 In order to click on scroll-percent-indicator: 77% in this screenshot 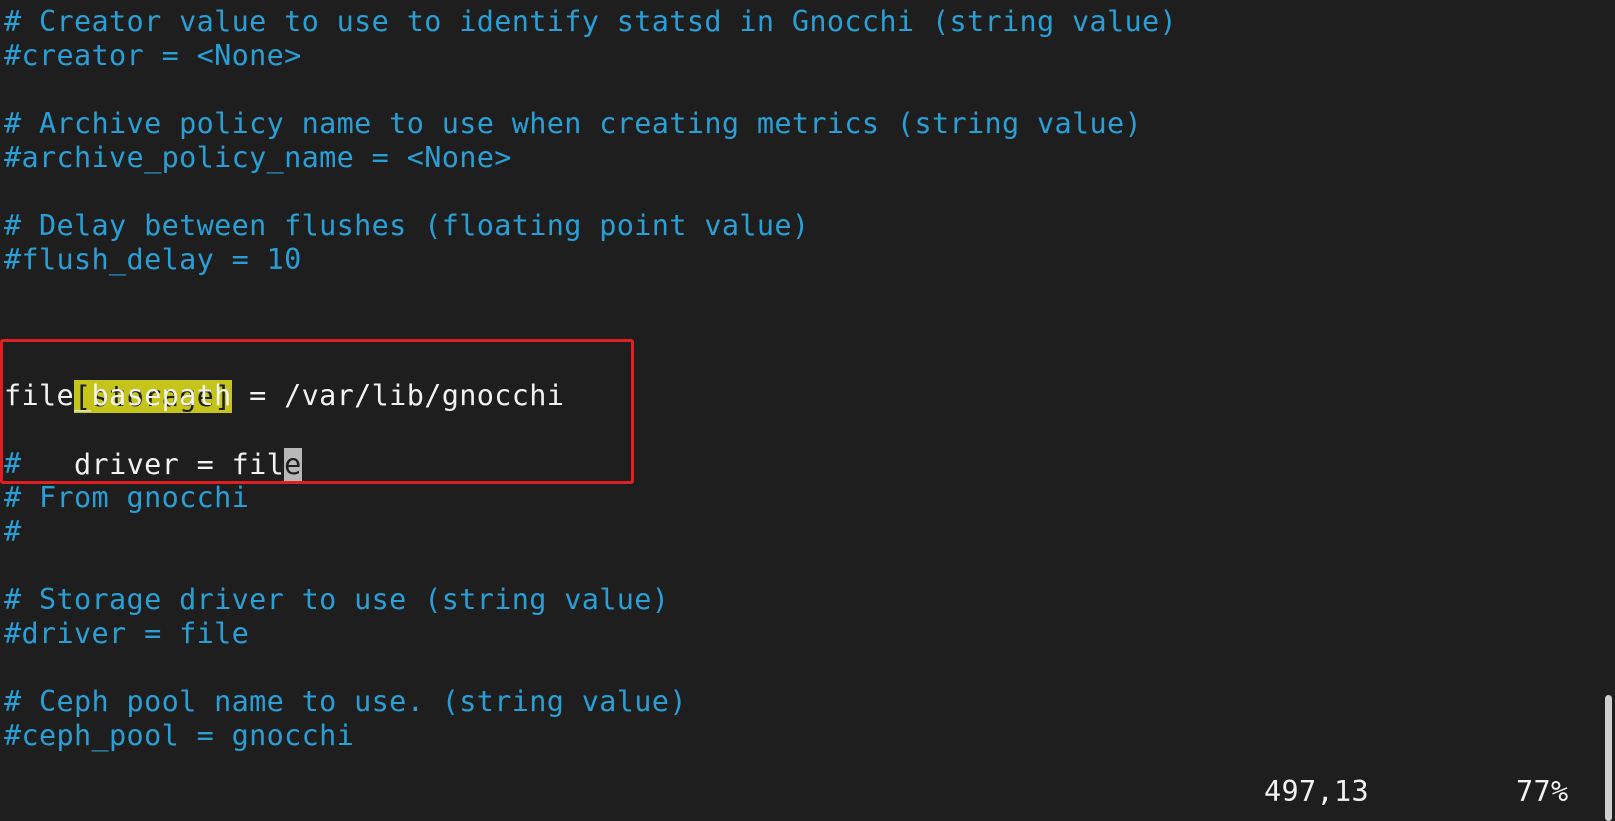, I will do `click(1542, 791)`.